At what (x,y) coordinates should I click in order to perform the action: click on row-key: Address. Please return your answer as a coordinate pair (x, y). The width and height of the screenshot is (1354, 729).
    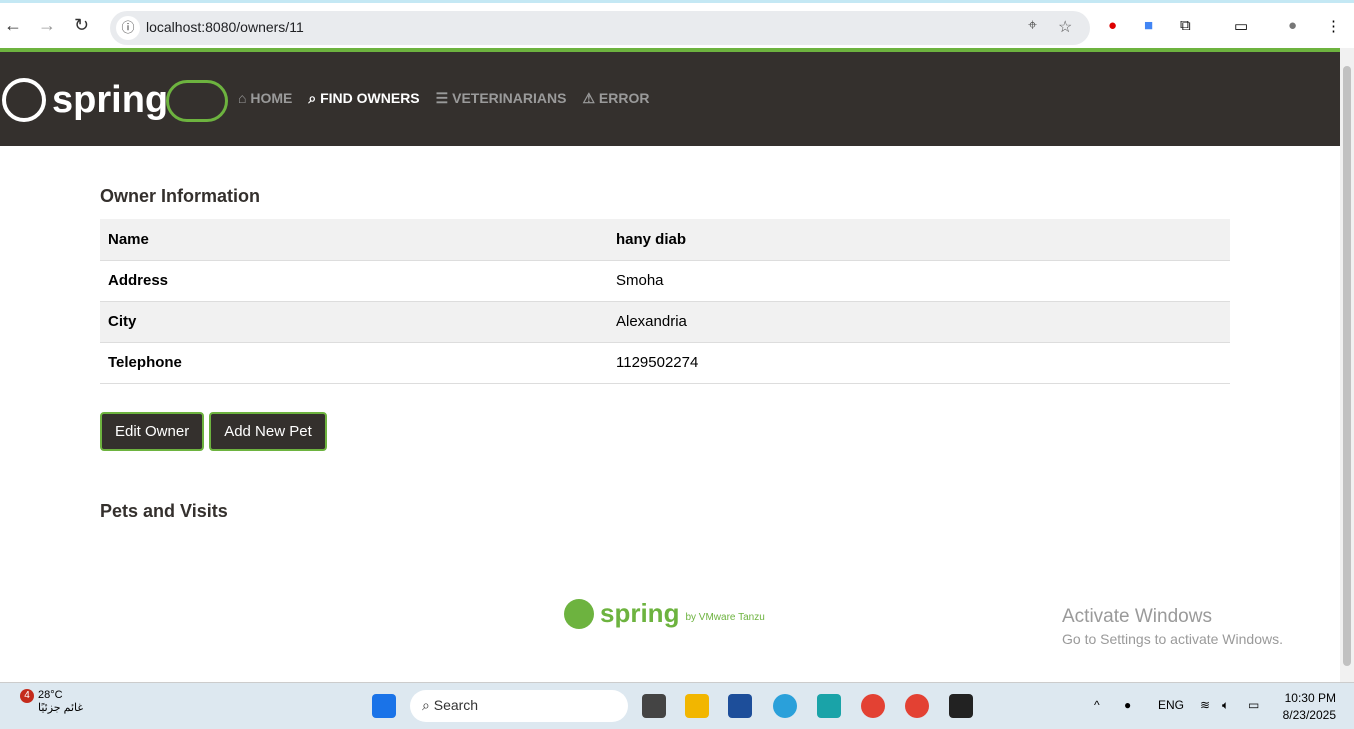
    Looking at the image, I should click on (354, 281).